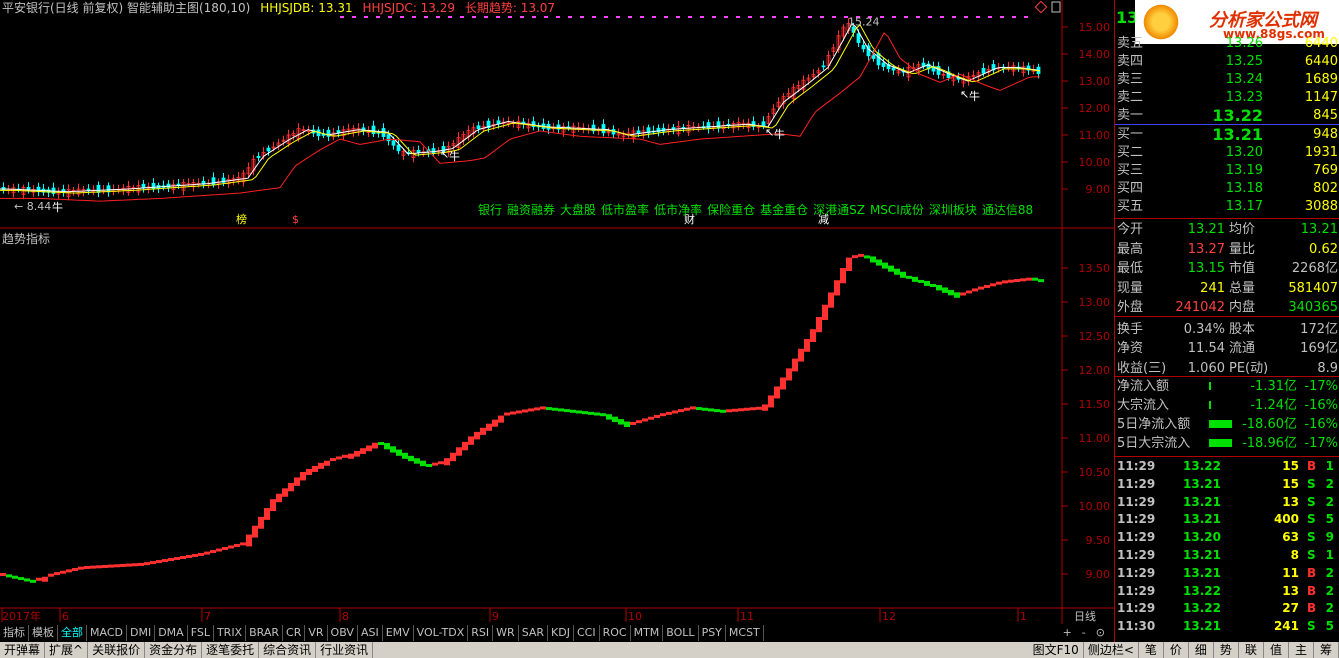  I want to click on x-axis-period-label: 日线, so click(1085, 616).